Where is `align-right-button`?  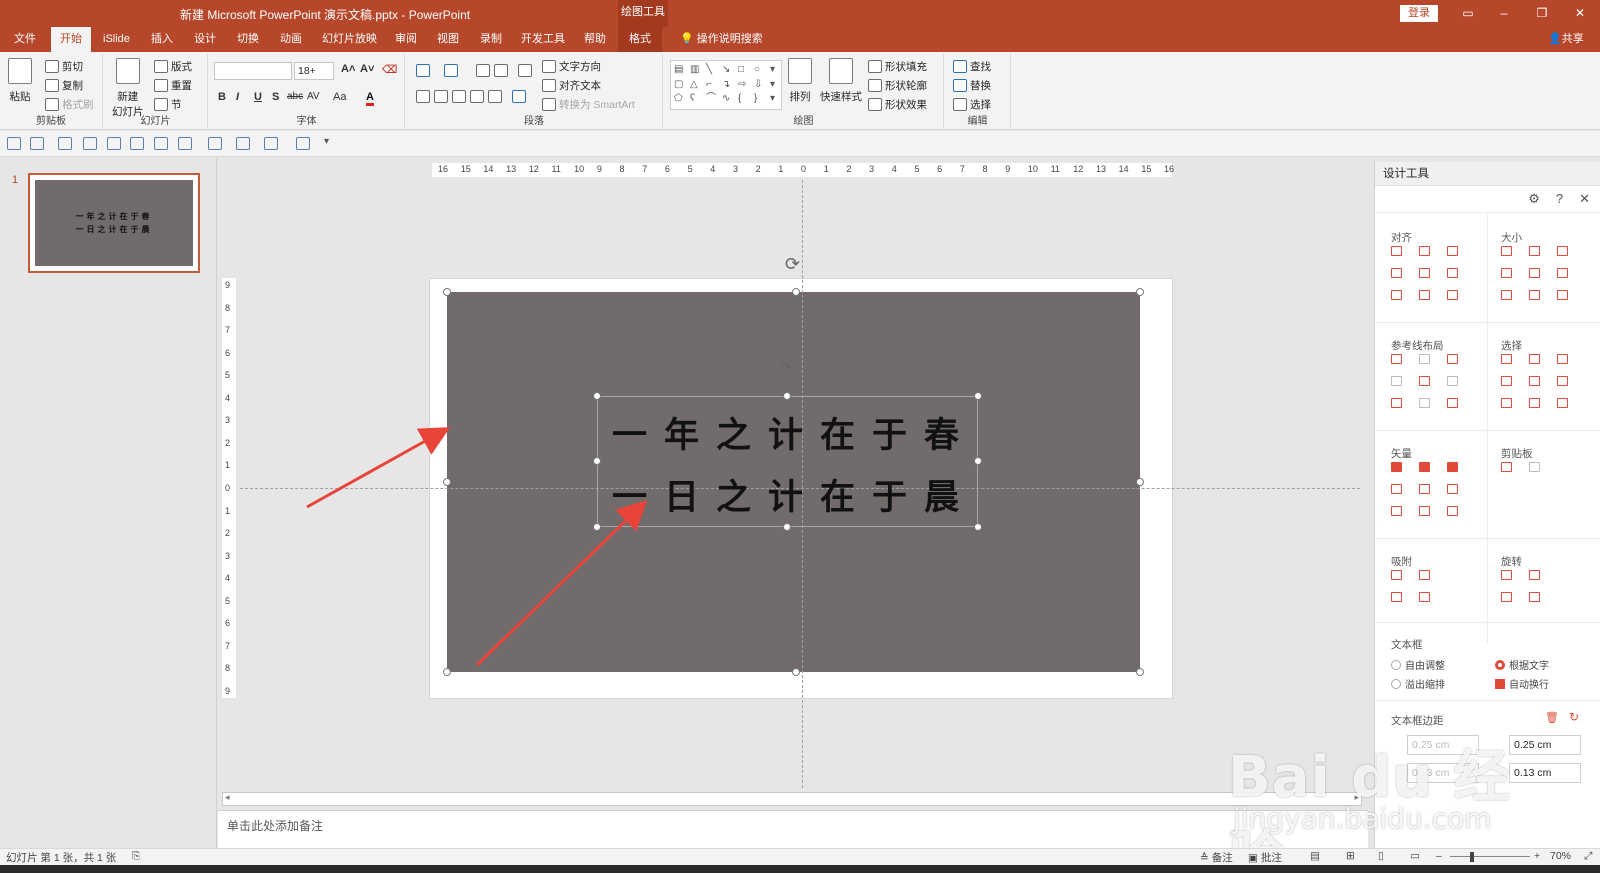
align-right-button is located at coordinates (459, 96).